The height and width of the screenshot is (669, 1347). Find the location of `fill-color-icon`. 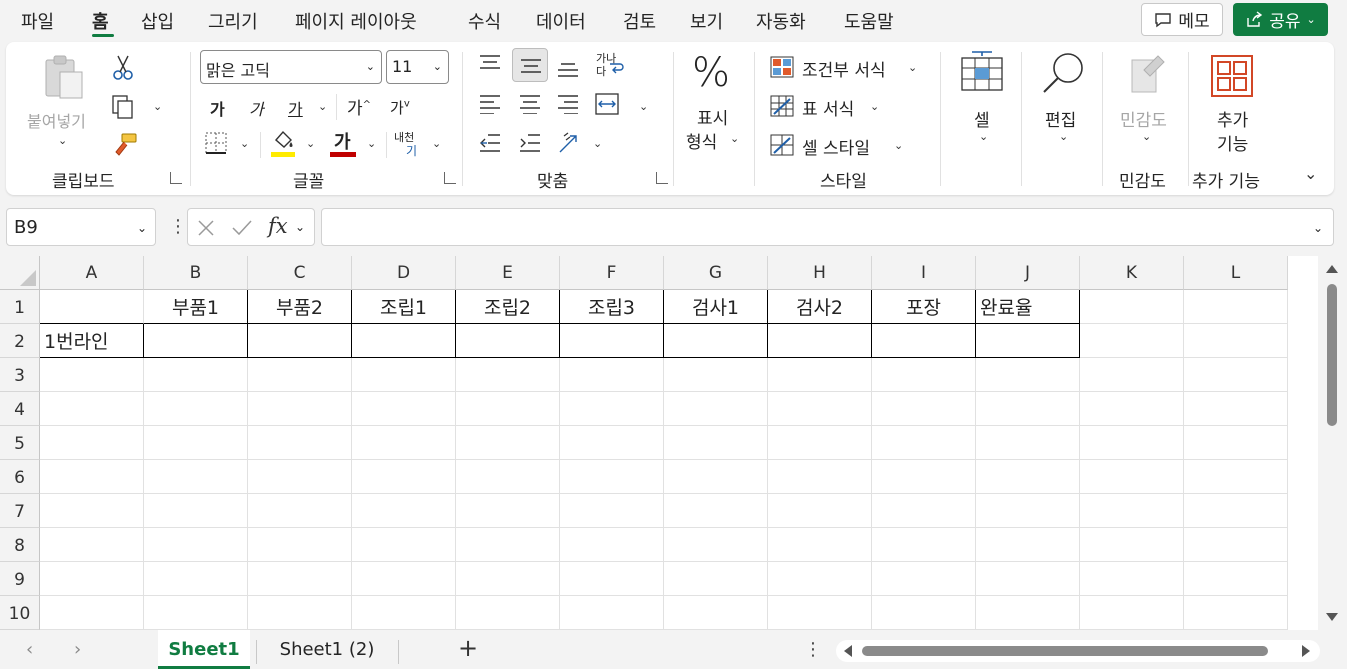

fill-color-icon is located at coordinates (283, 143).